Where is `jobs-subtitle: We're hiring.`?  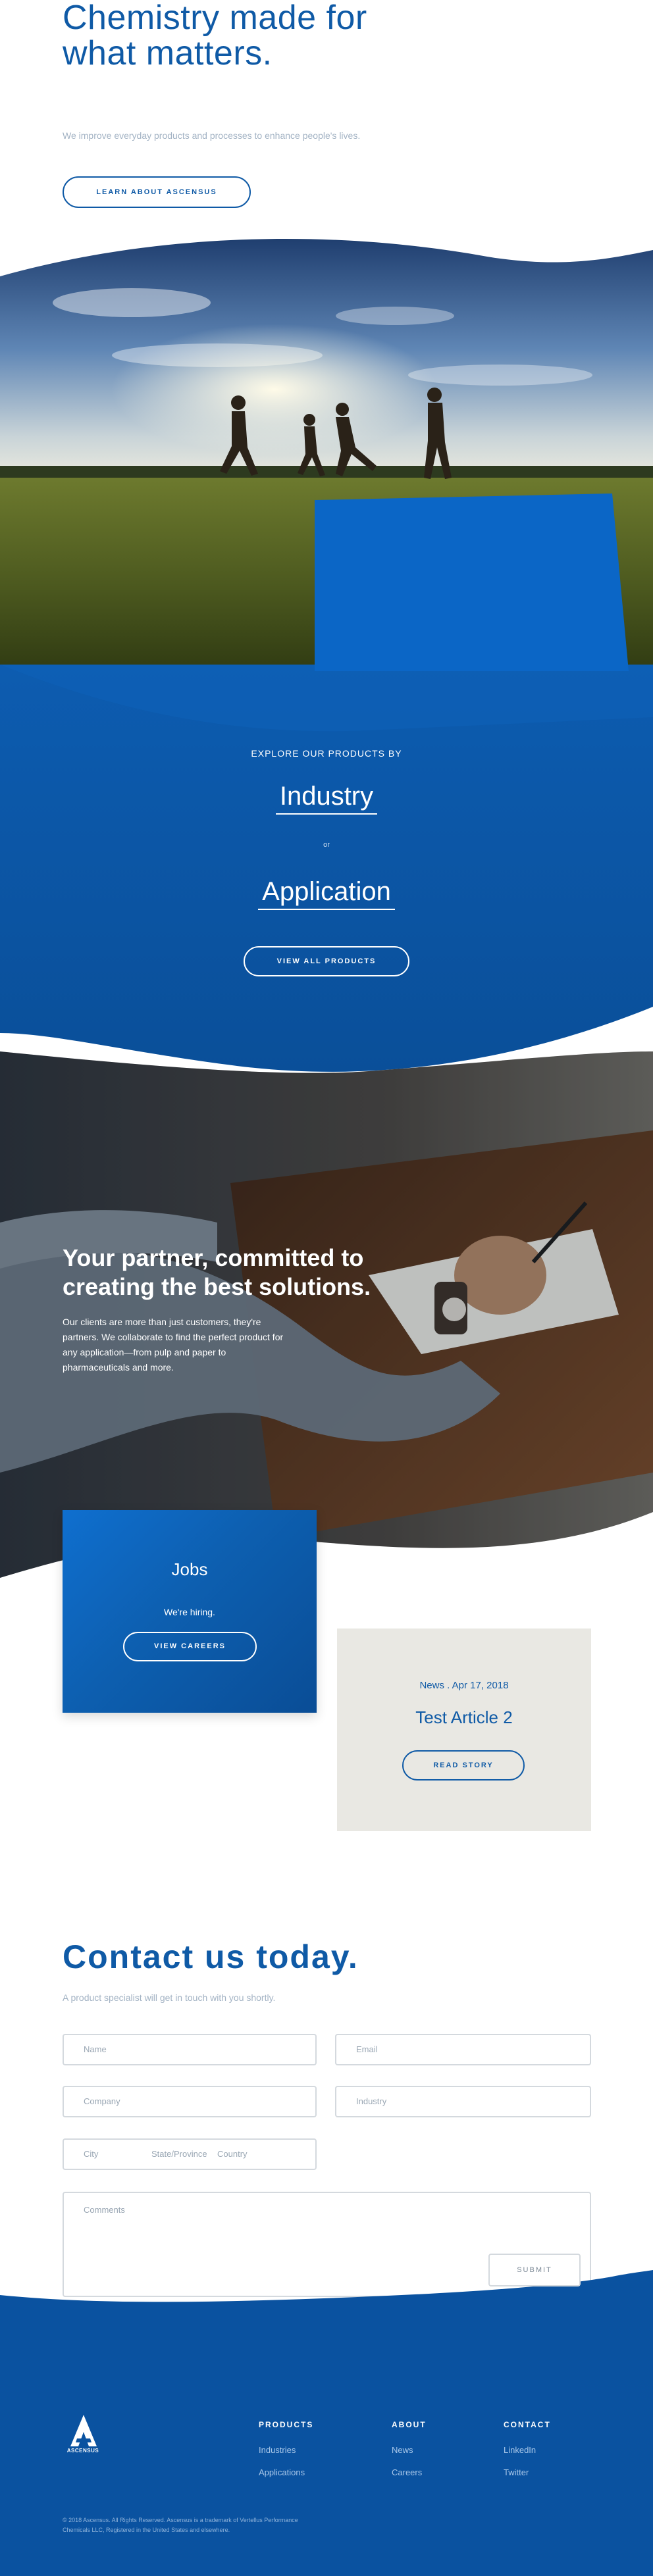
jobs-subtitle: We're hiring. is located at coordinates (190, 1612).